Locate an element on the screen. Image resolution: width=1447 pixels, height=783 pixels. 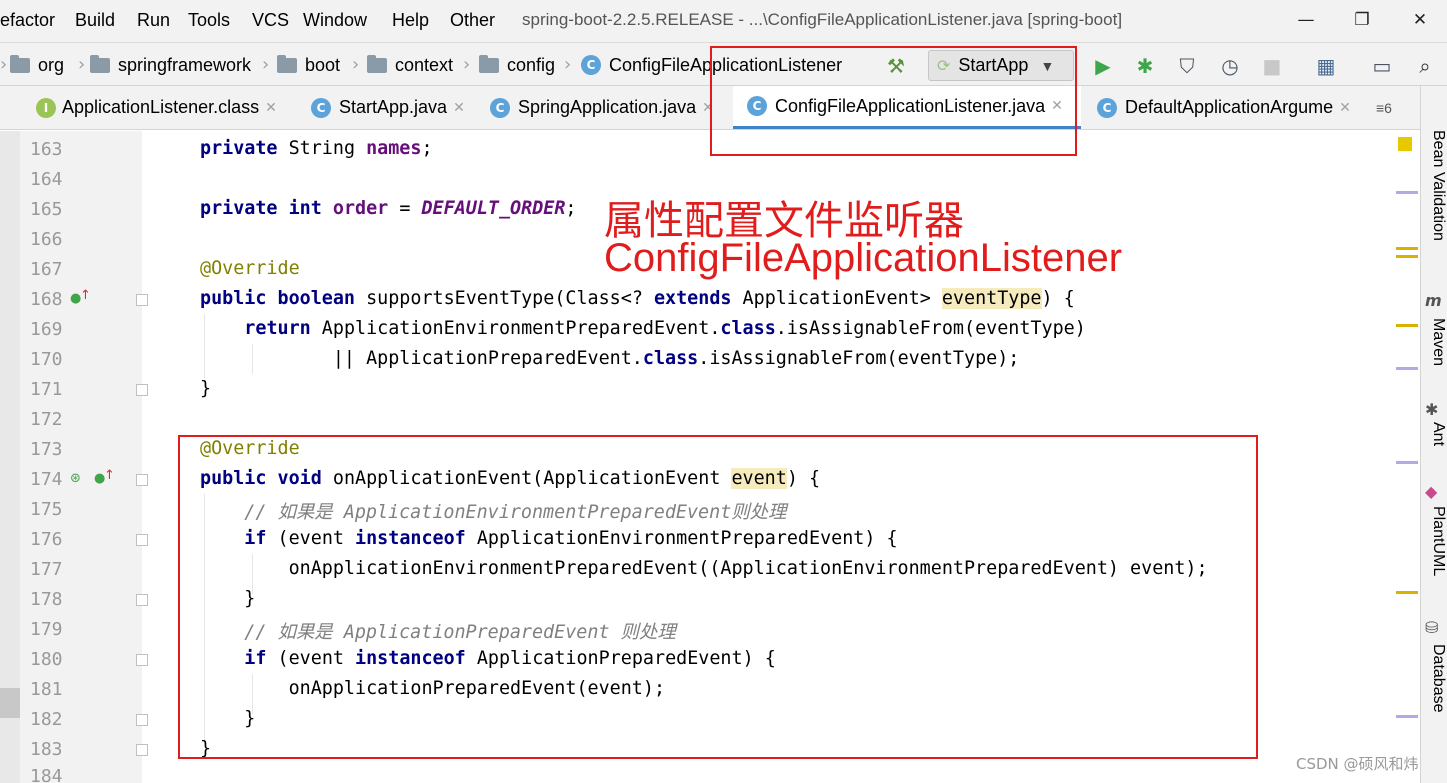
menu-refactor: efactor is located at coordinates (27, 20).